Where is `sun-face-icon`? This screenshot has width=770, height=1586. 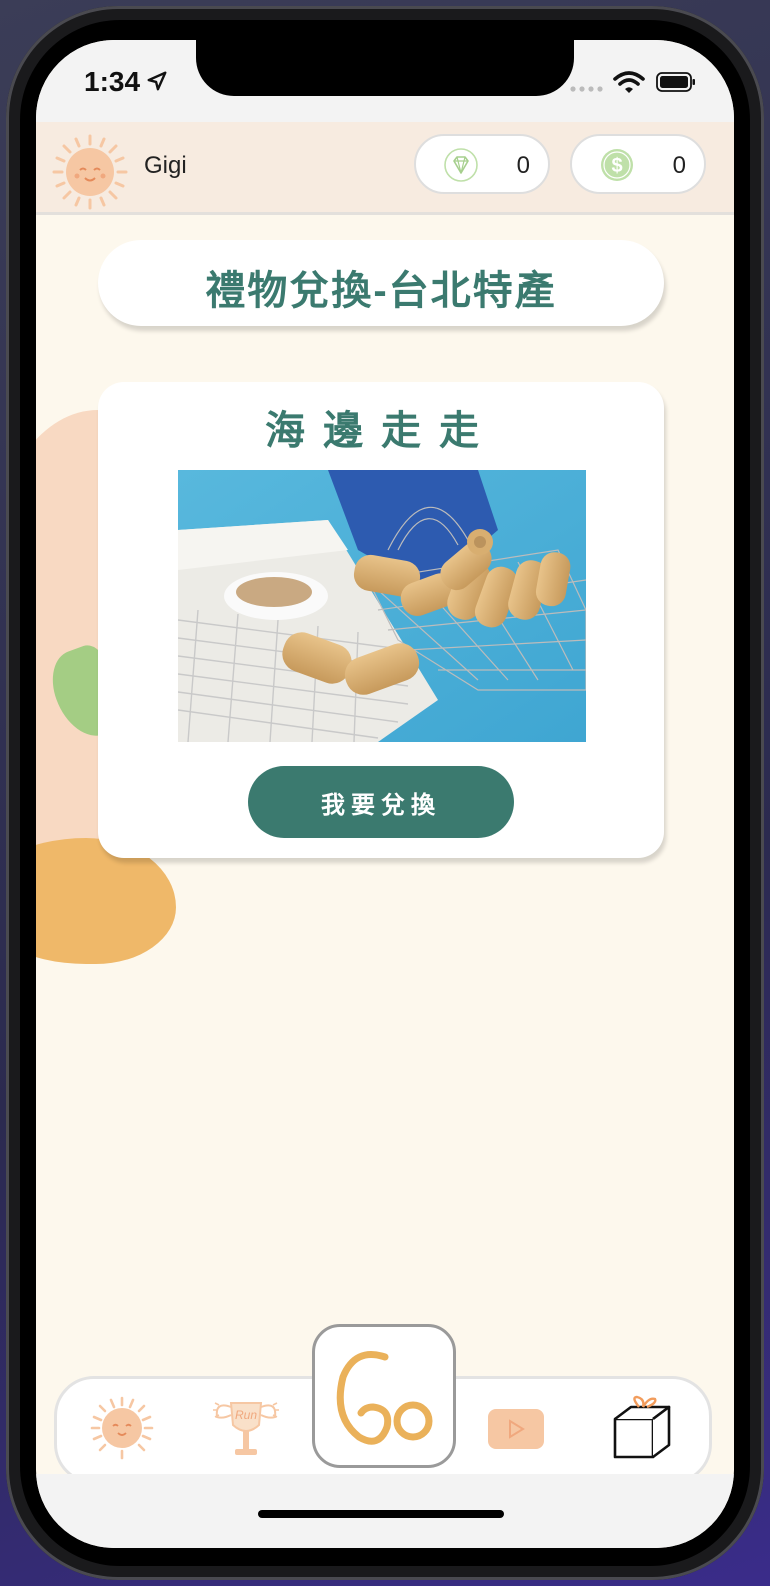
sun-face-icon is located at coordinates (90, 172).